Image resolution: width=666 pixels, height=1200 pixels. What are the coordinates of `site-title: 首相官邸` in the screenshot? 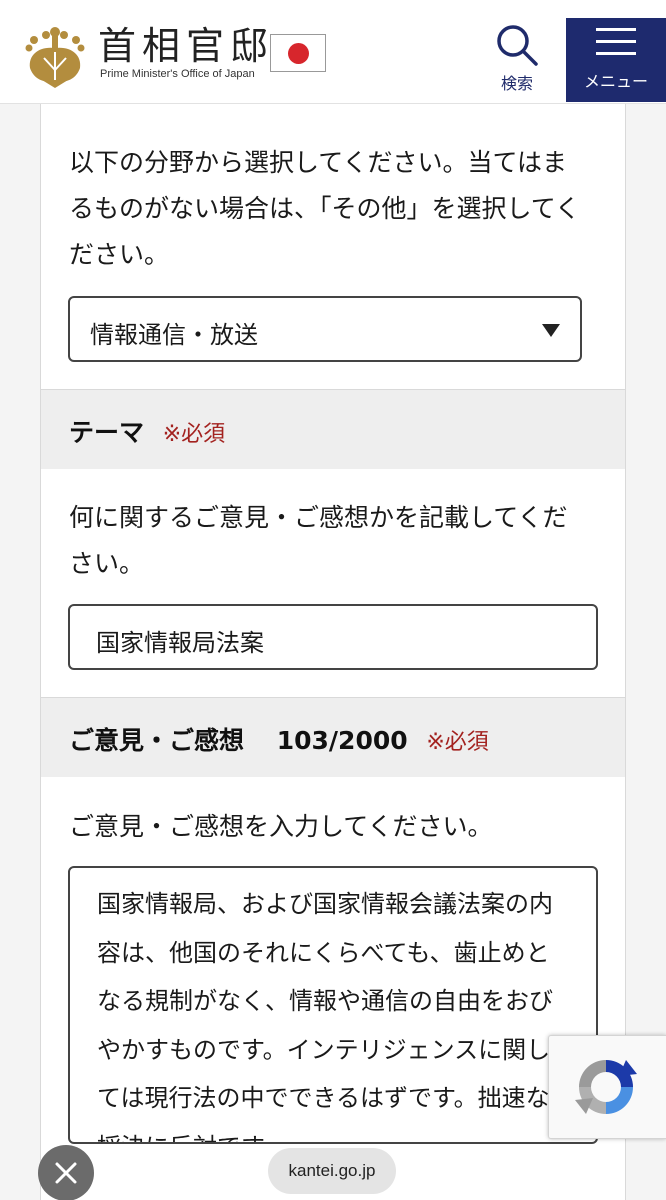 It's located at (186, 46).